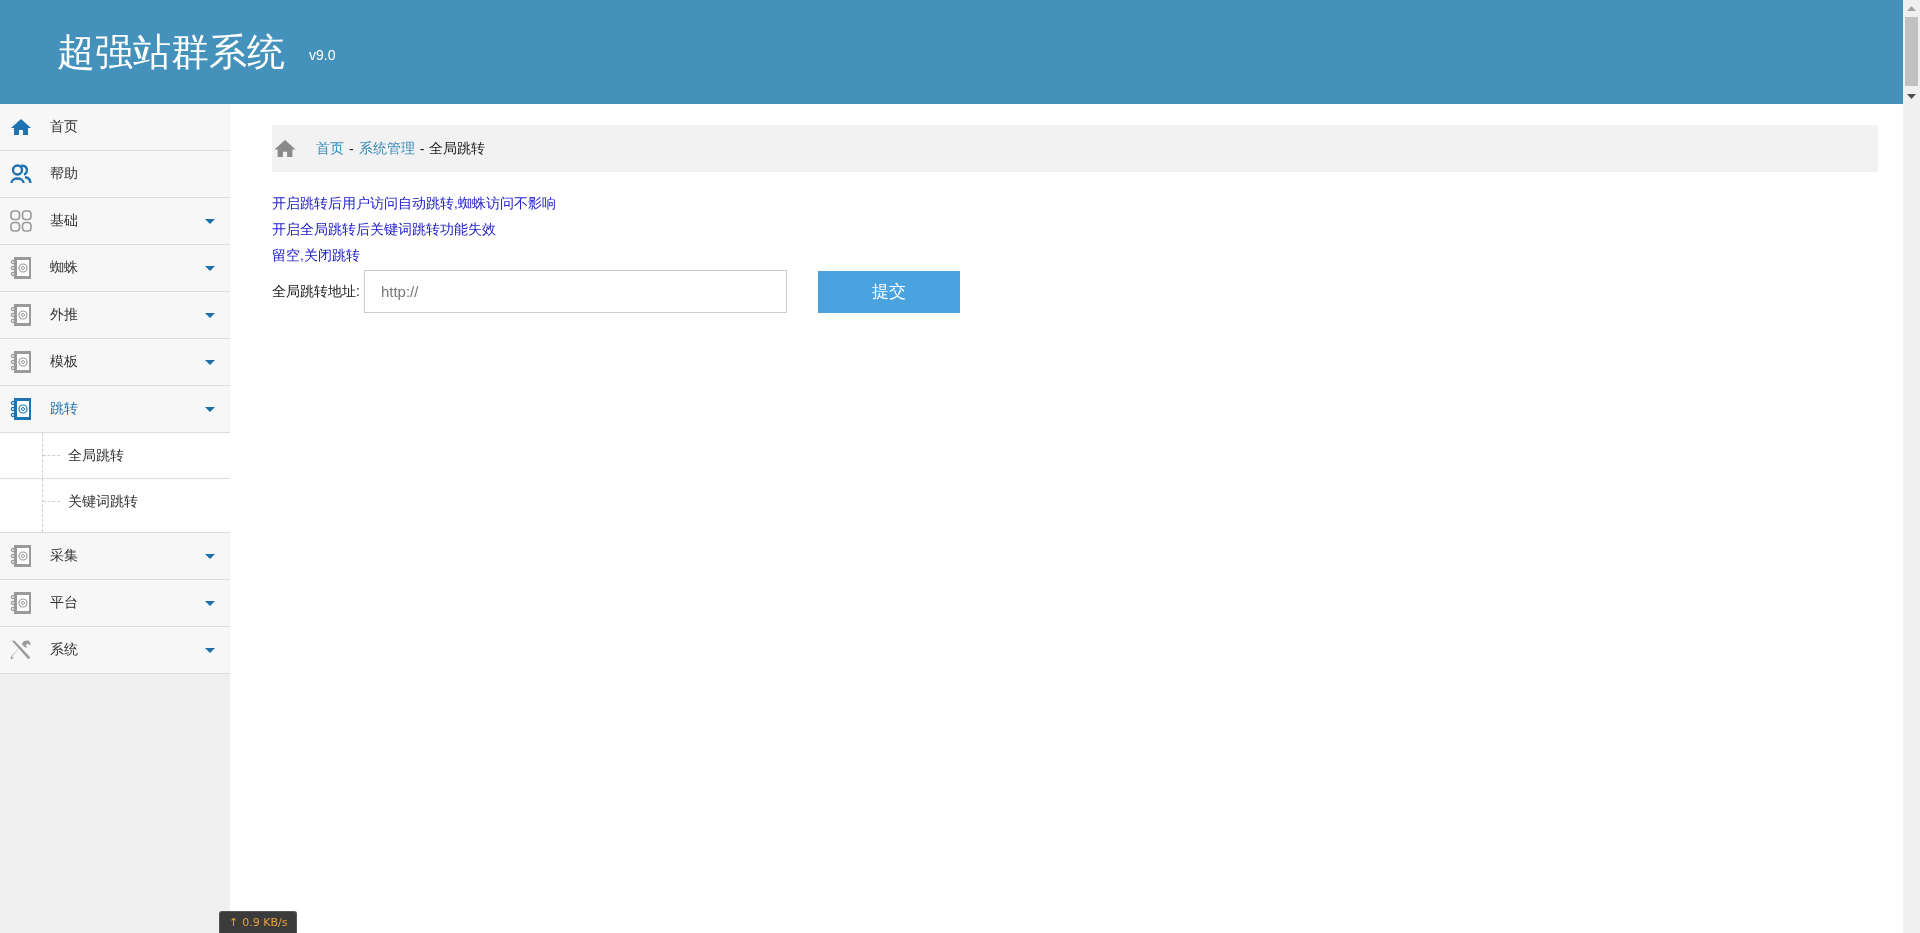  What do you see at coordinates (115, 174) in the screenshot?
I see `sidebar-item: 帮助` at bounding box center [115, 174].